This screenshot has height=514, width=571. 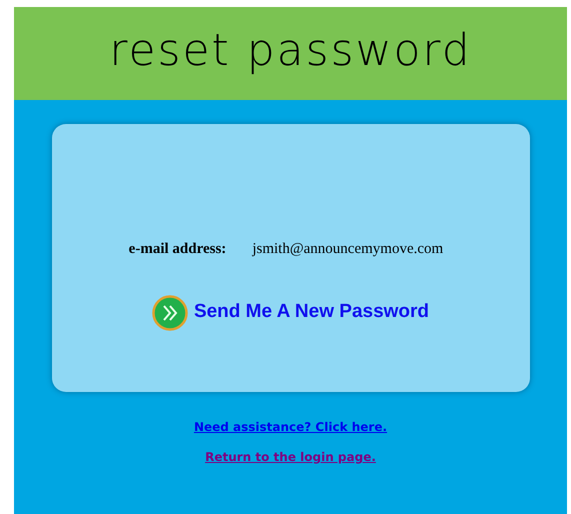 What do you see at coordinates (291, 427) in the screenshot?
I see `text-link: Need assistance? Click here.` at bounding box center [291, 427].